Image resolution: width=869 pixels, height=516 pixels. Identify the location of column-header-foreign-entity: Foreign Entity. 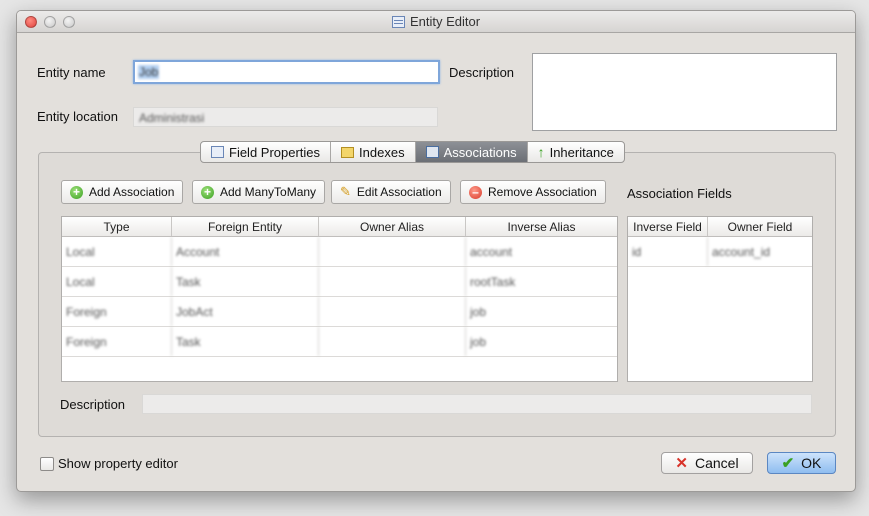
(245, 226).